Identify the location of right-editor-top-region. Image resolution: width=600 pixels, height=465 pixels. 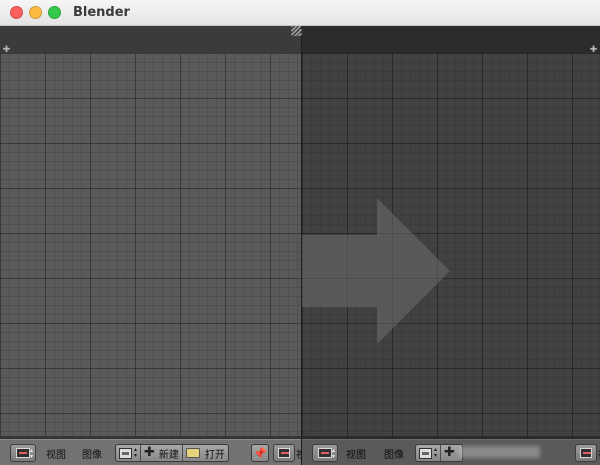
(451, 39).